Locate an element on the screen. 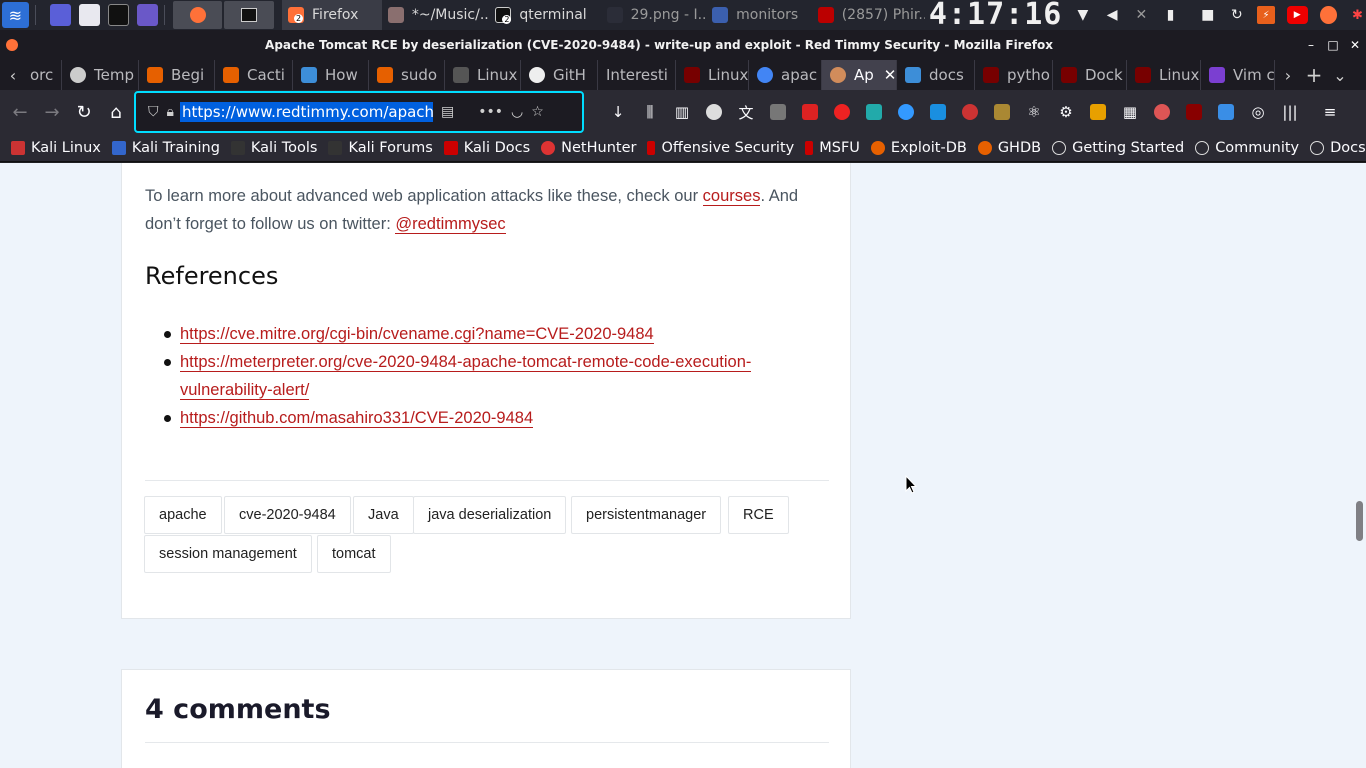 Image resolution: width=1366 pixels, height=768 pixels. youtube-icon: ▶ is located at coordinates (1297, 15).